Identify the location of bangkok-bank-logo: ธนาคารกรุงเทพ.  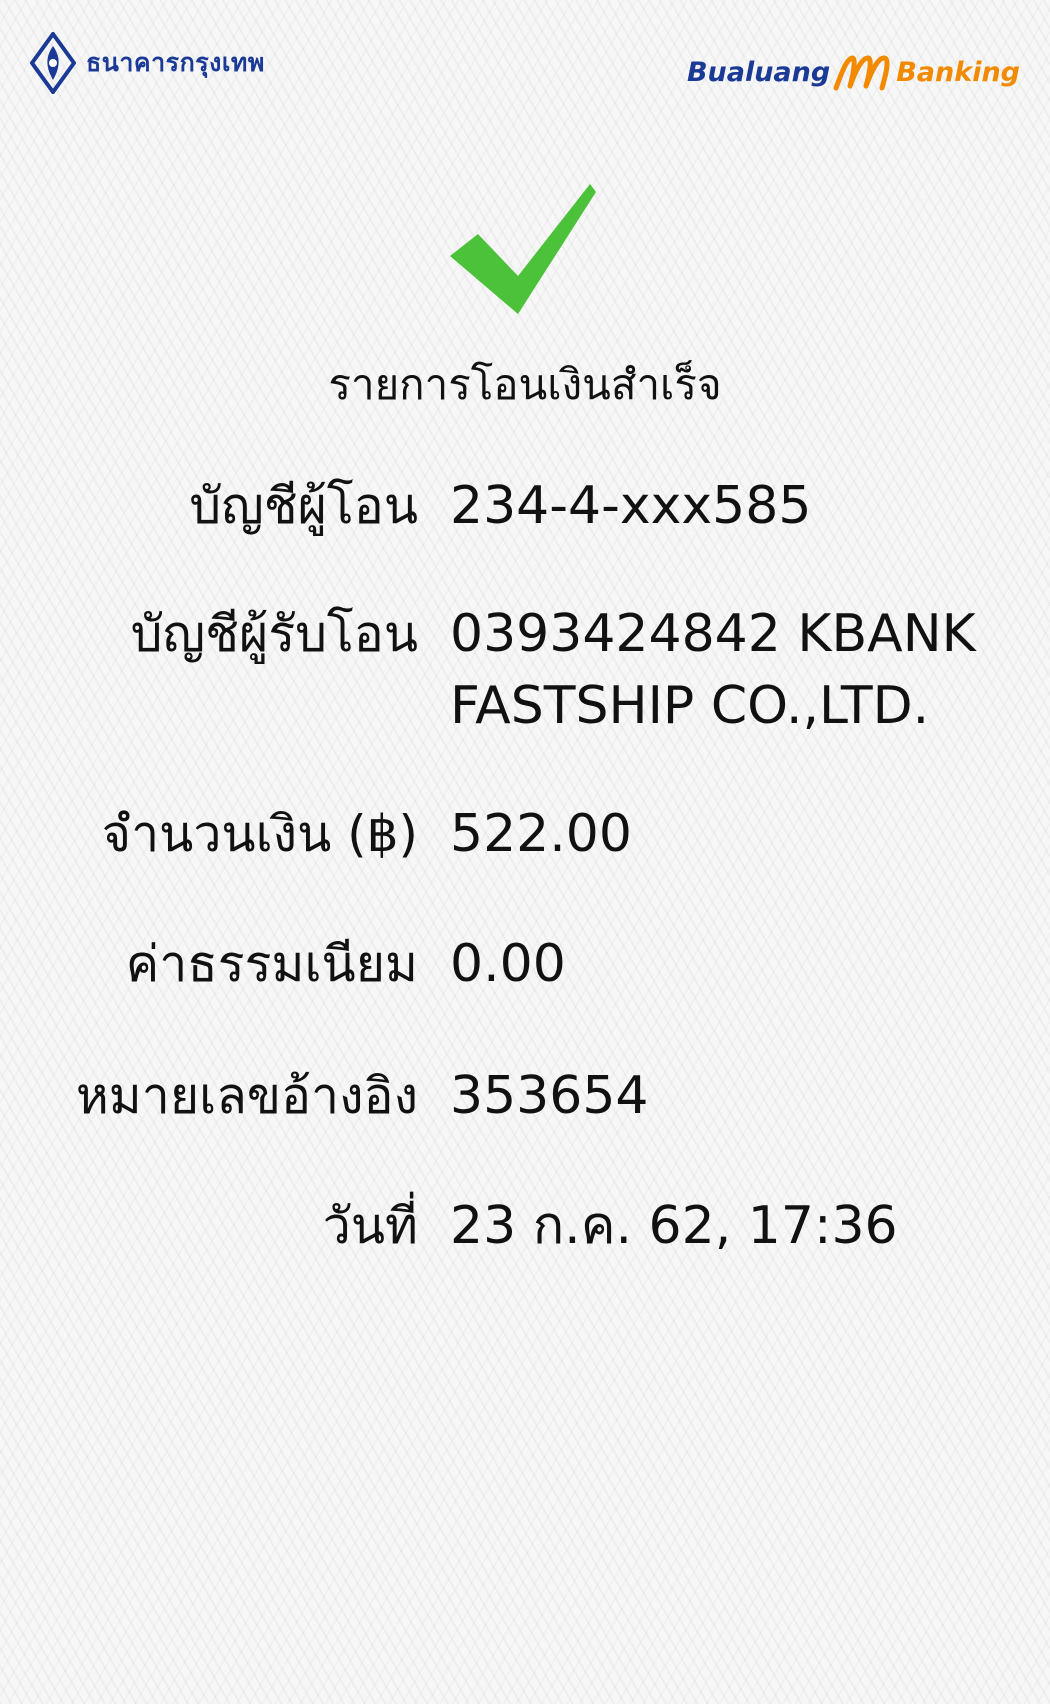
(147, 63).